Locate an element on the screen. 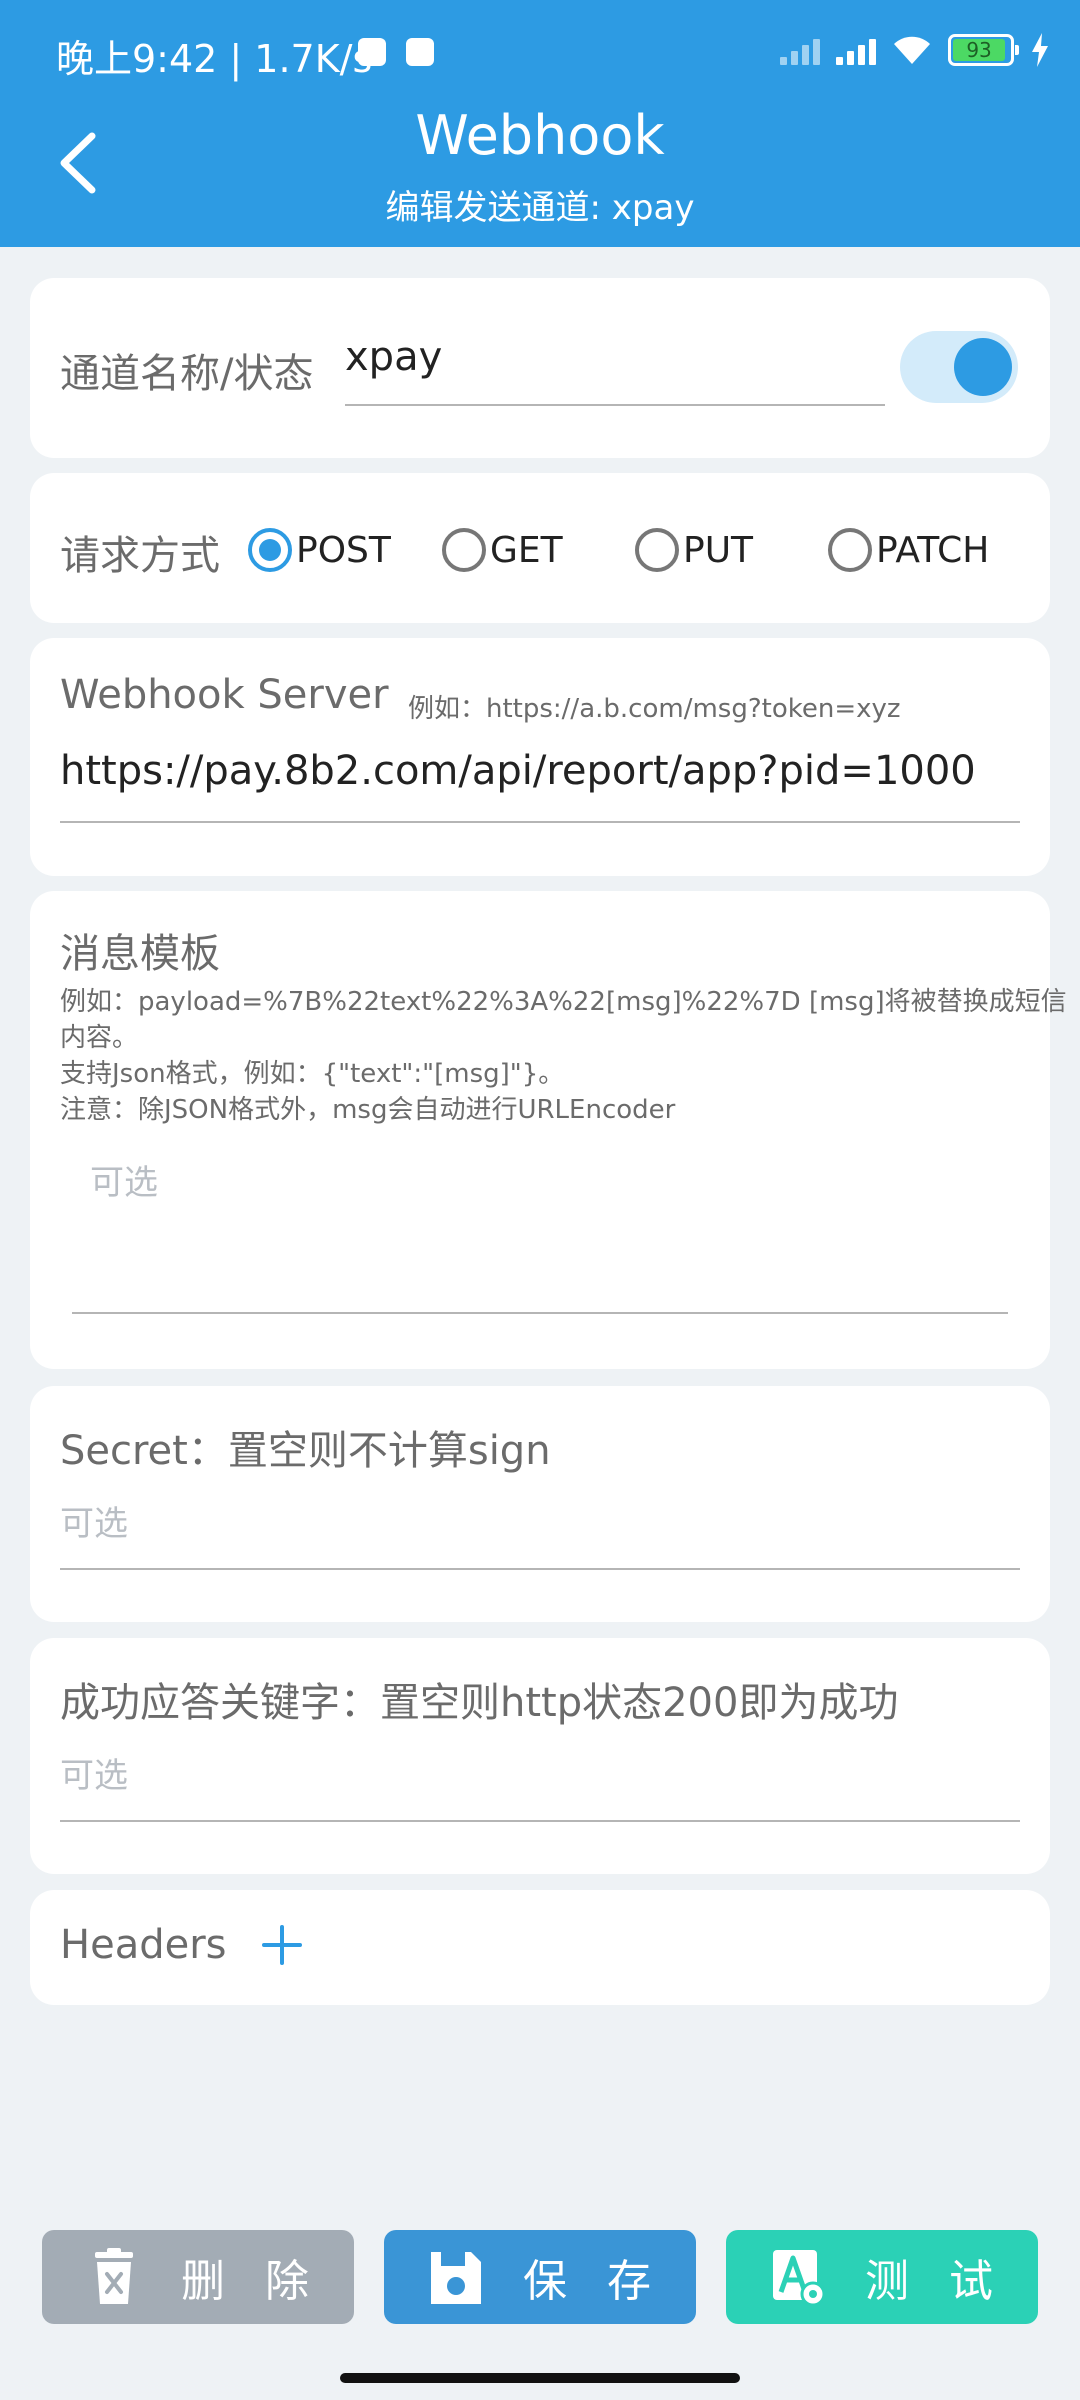 Image resolution: width=1080 pixels, height=2400 pixels. app-header: 晚上9:42 | 1.7K/s 93 Webhook 编辑发送通道: xpay is located at coordinates (540, 123).